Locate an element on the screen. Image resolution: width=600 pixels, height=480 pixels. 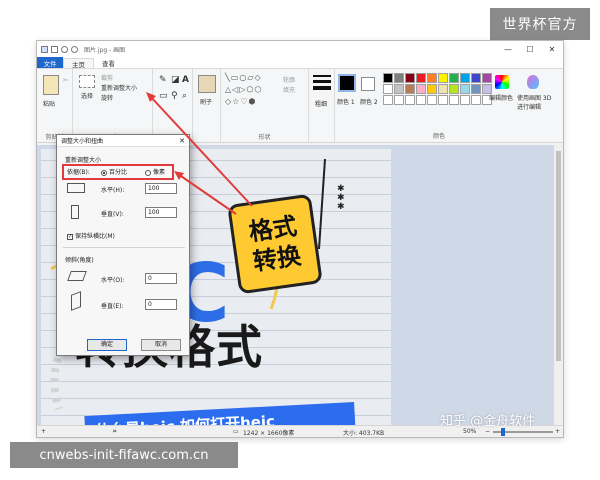
url-watermark: cnwebs-init-fifawc.com.cn is located at coordinates (124, 455).